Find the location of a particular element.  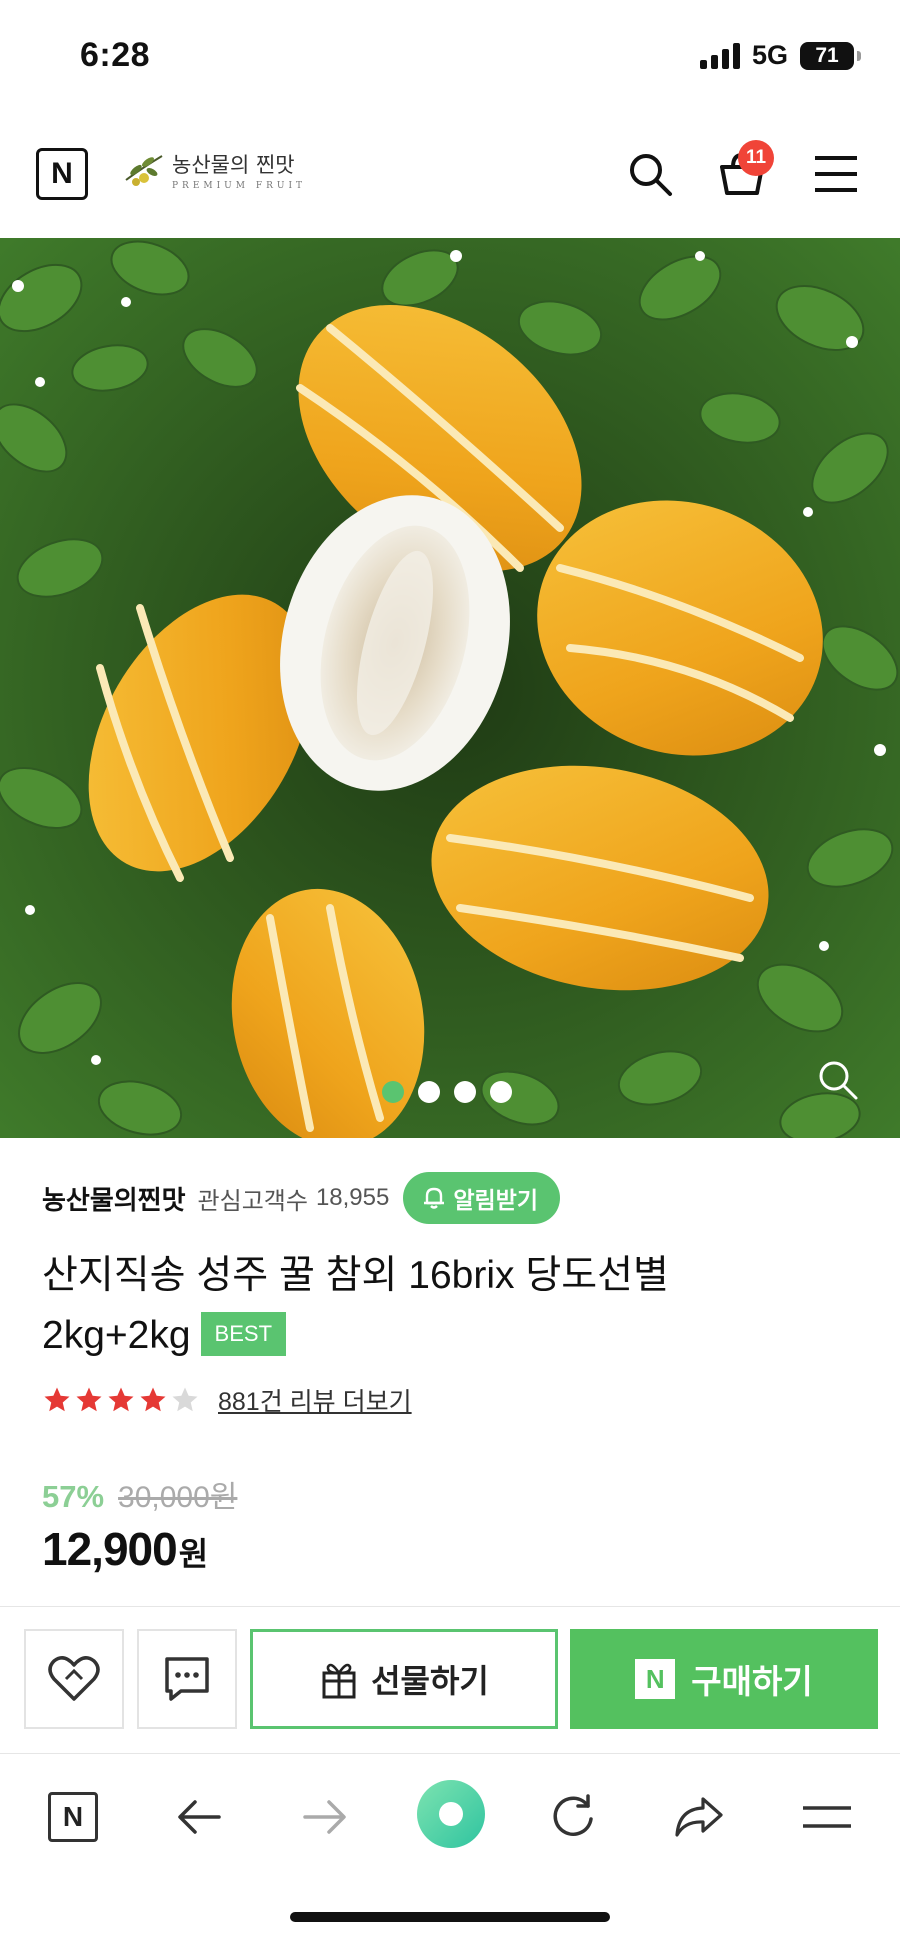

gift-button: 선물하기 is located at coordinates (404, 1679).